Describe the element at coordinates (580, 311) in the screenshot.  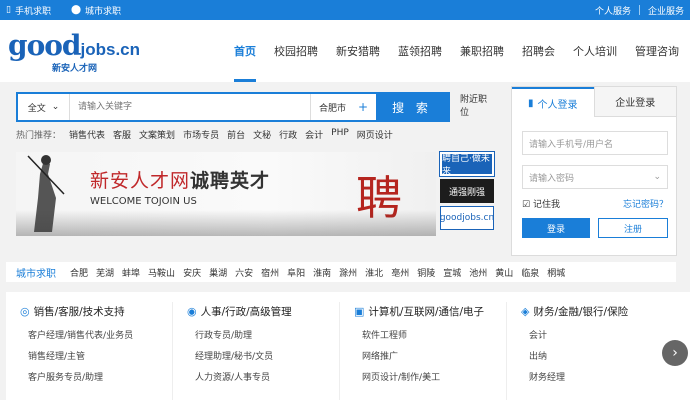
I see `category-title: 财务/金融/银行/保险` at that location.